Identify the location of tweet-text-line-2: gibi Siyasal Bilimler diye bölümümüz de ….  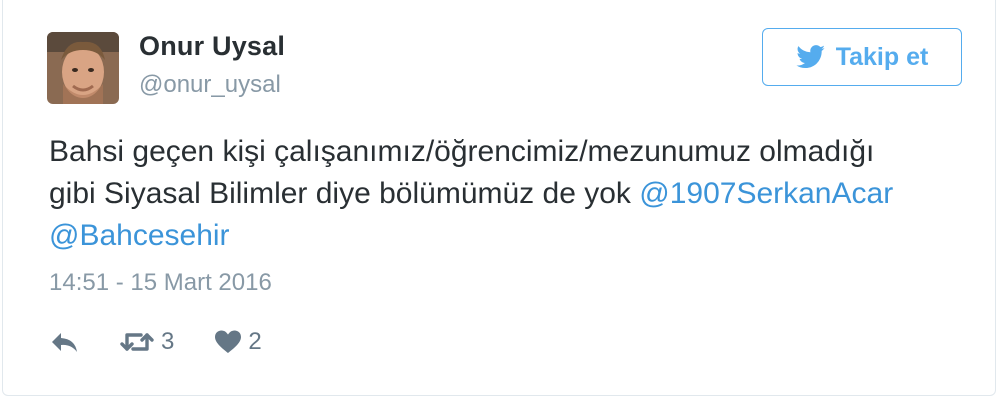
(509, 194).